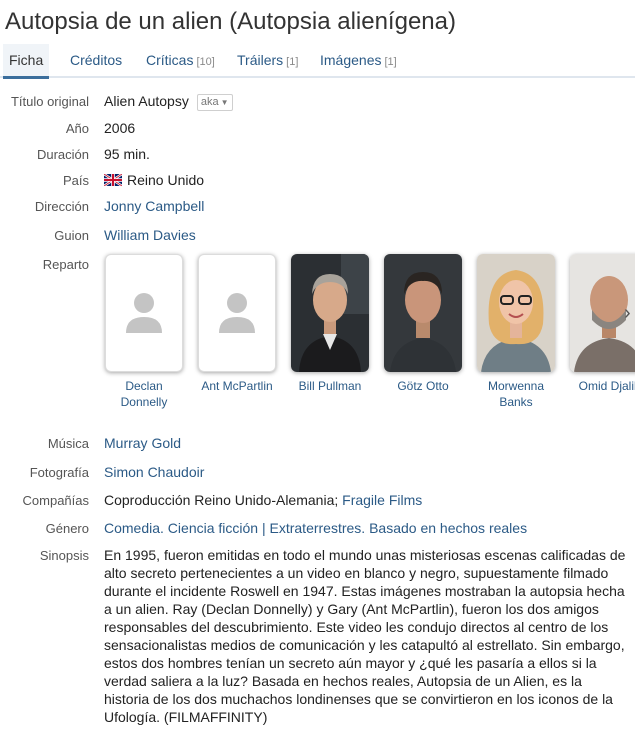  I want to click on aka-label: aka, so click(209, 102).